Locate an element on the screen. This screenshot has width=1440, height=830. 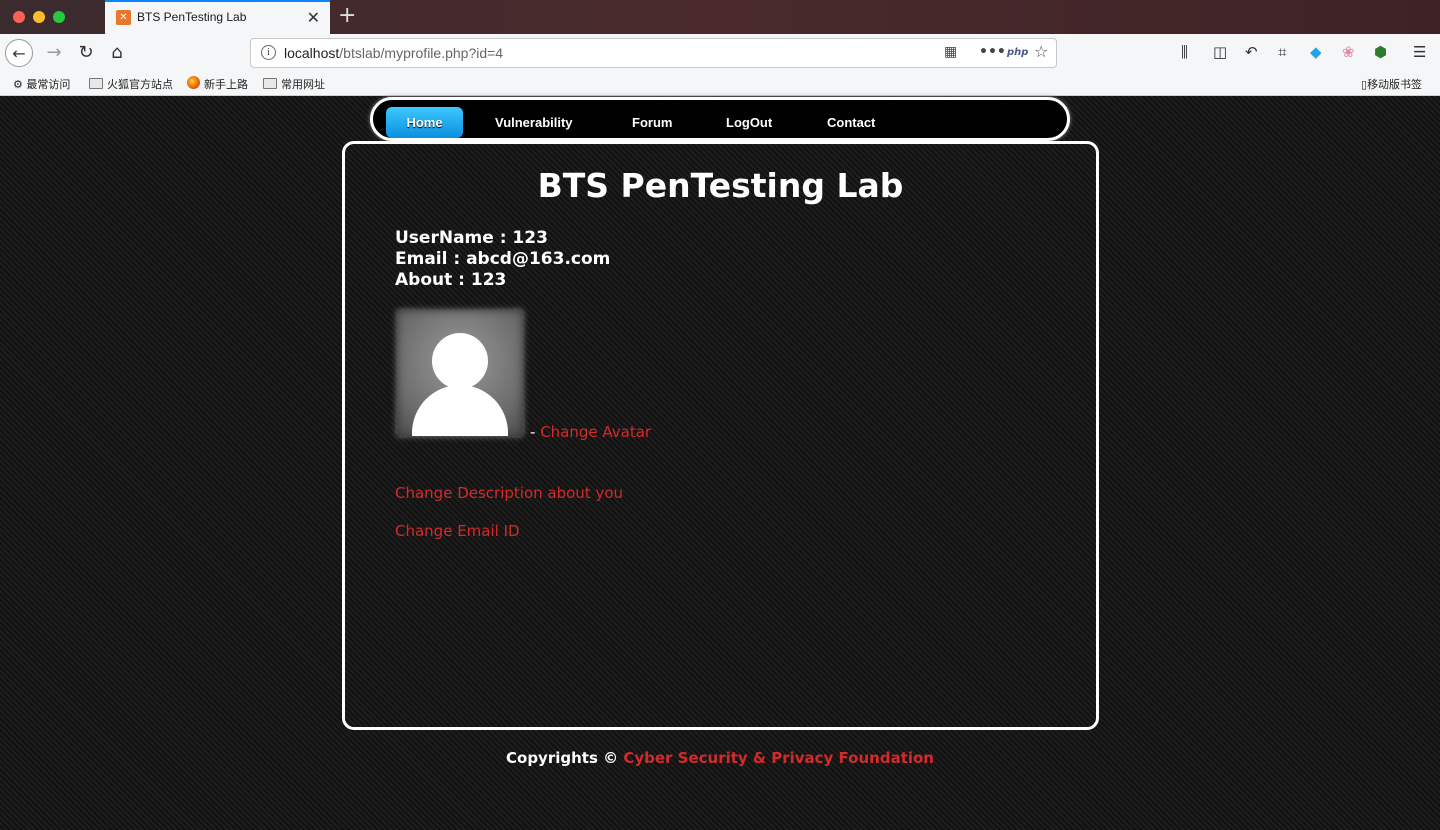
bookmark-getting-started: 新手上路 is located at coordinates (217, 84).